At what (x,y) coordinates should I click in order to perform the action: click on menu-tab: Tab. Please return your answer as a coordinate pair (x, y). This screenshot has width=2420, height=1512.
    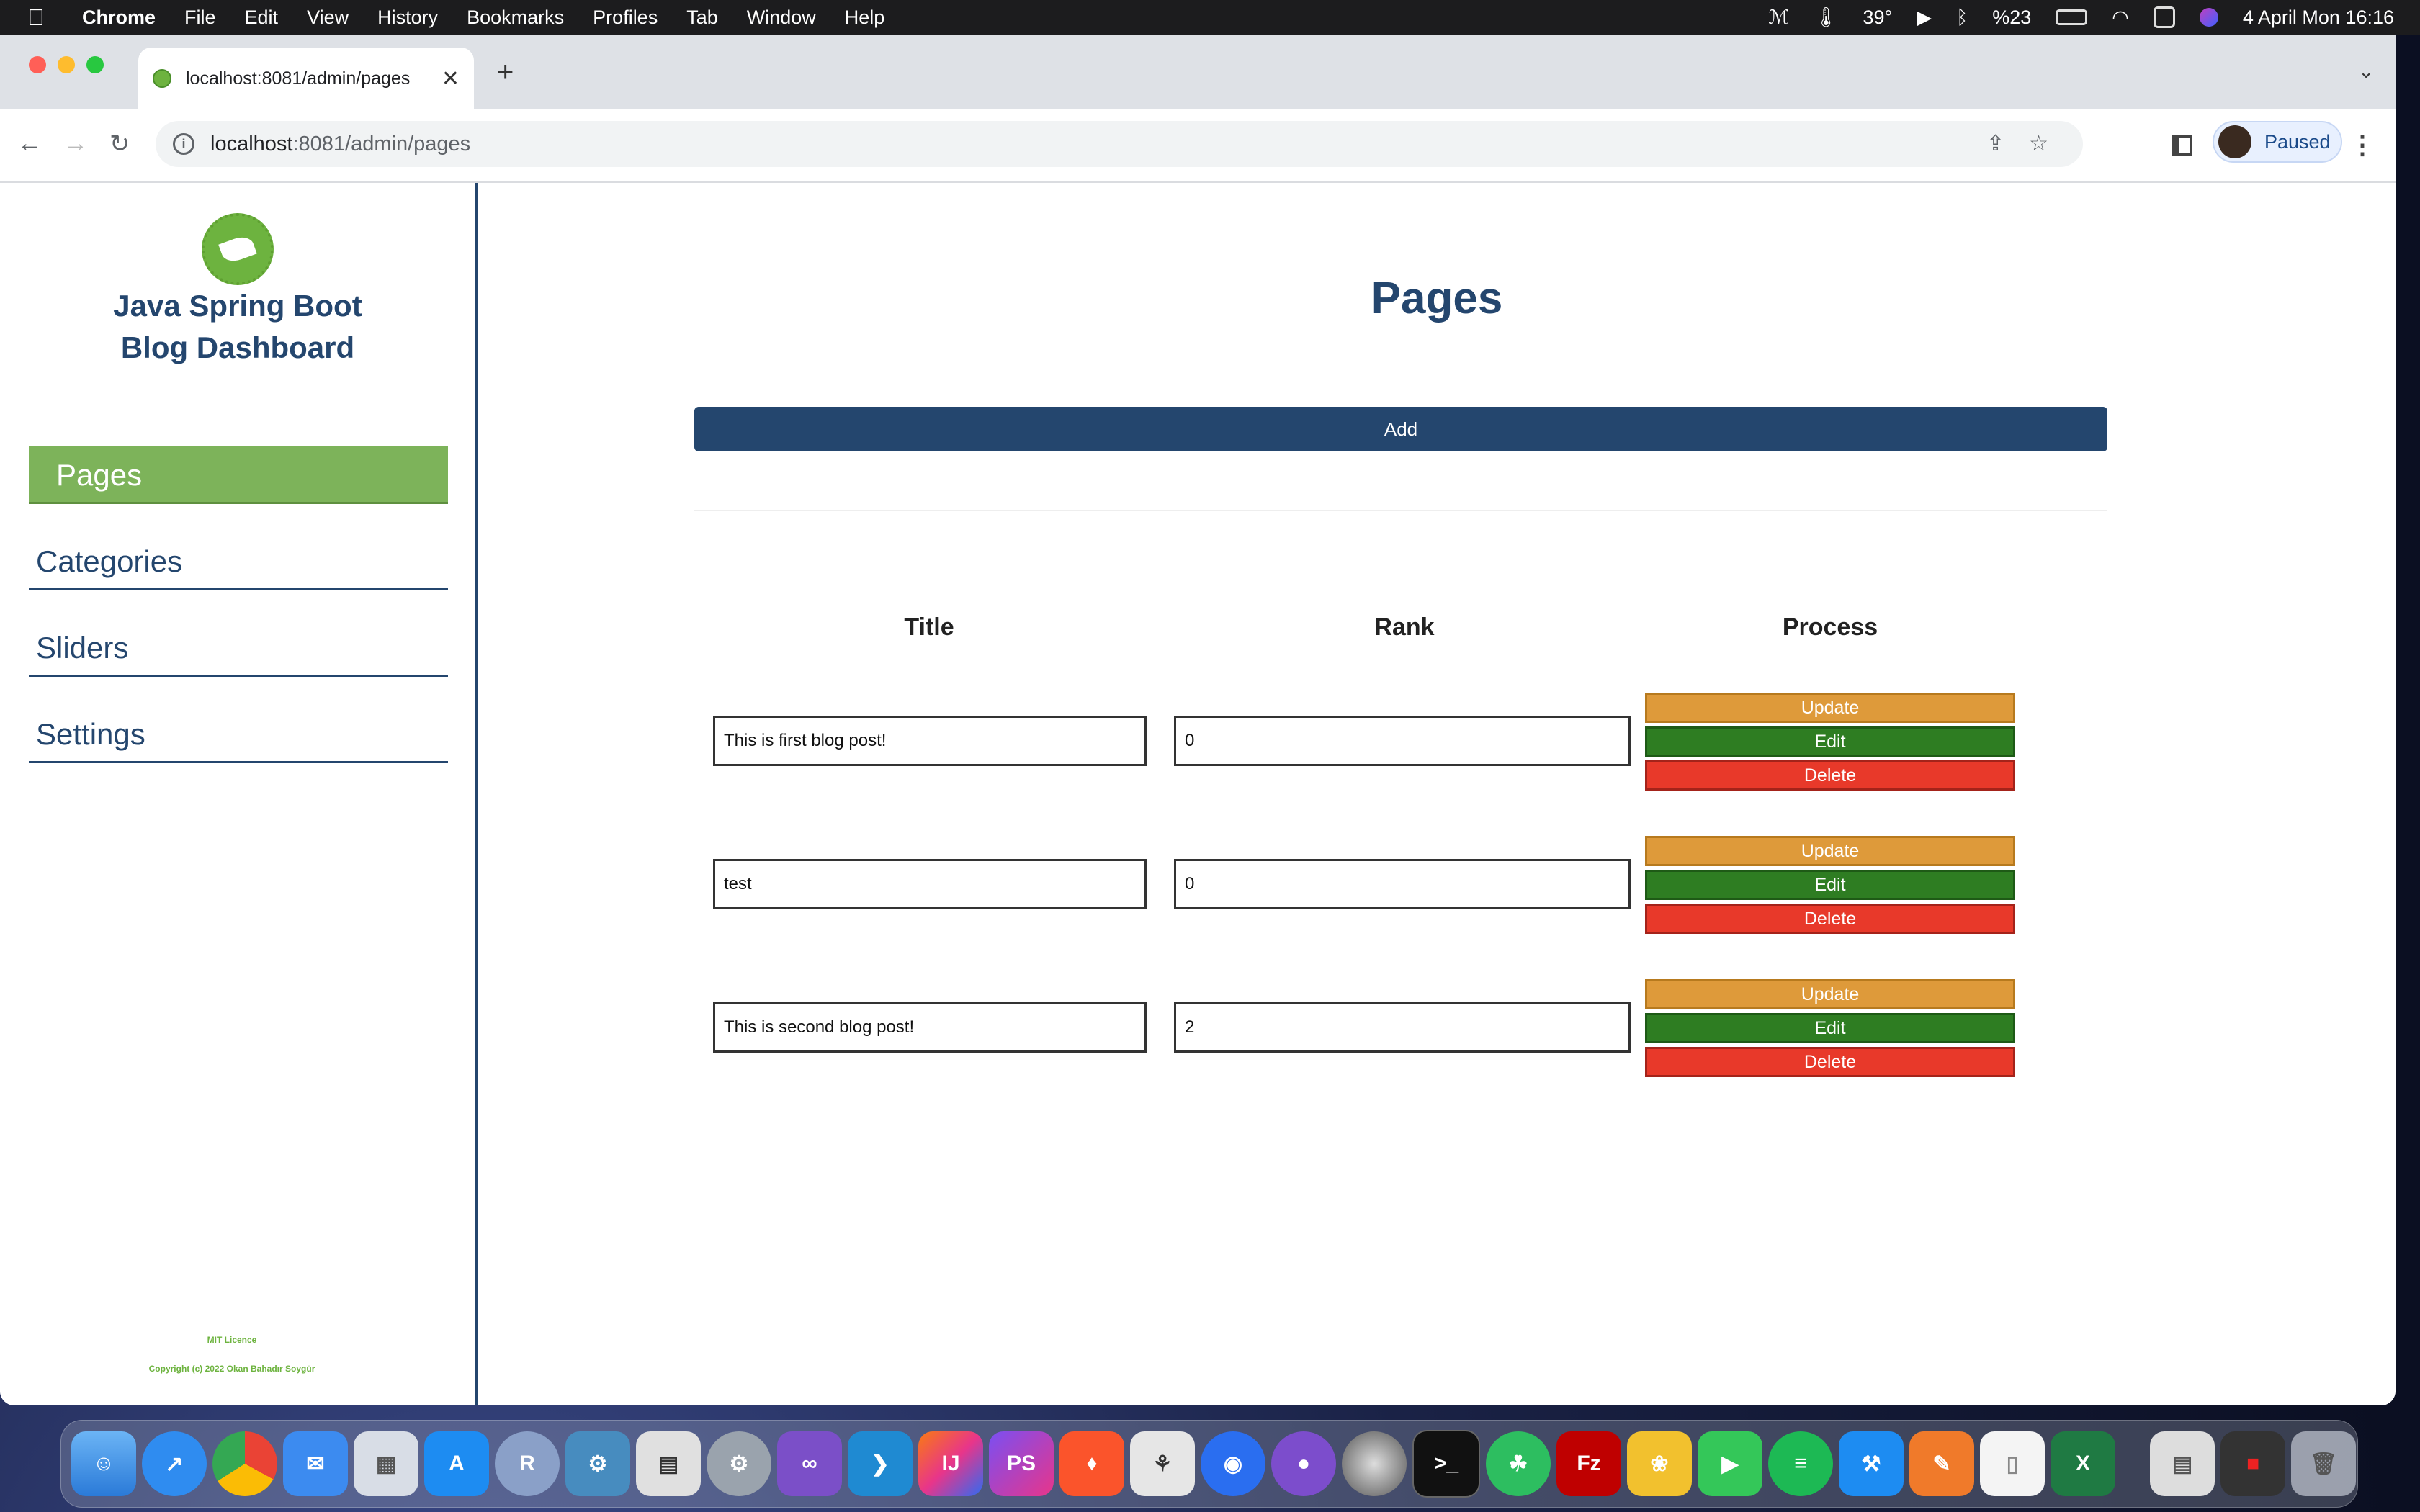
    Looking at the image, I should click on (702, 17).